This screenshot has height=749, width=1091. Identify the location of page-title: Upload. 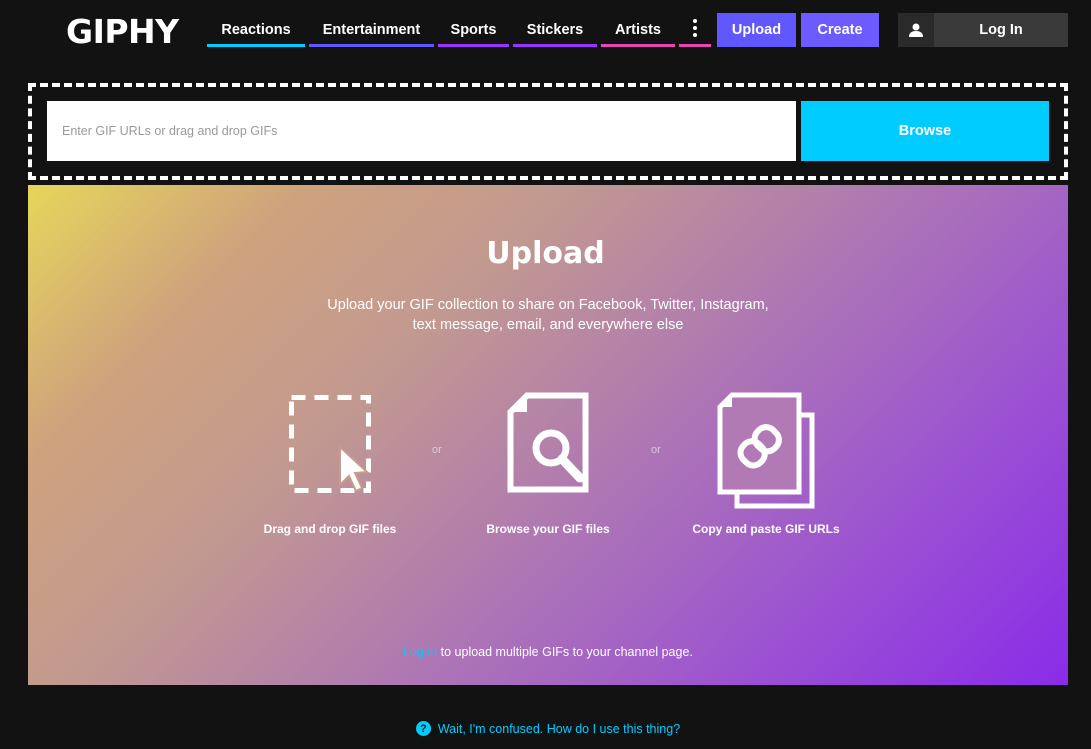
(545, 253).